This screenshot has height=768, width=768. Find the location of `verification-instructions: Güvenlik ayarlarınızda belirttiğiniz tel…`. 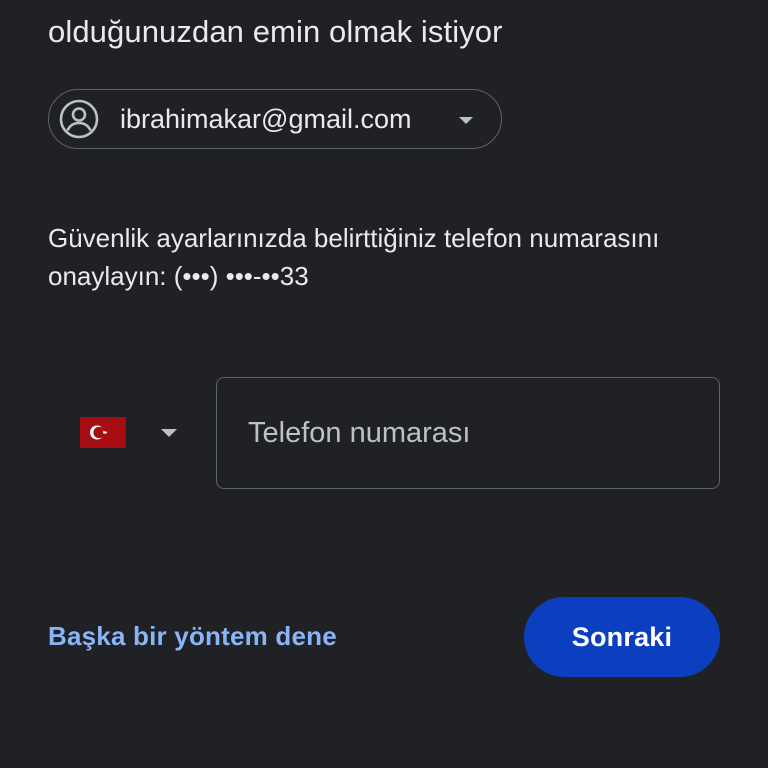

verification-instructions: Güvenlik ayarlarınızda belirttiğiniz tel… is located at coordinates (393, 257).